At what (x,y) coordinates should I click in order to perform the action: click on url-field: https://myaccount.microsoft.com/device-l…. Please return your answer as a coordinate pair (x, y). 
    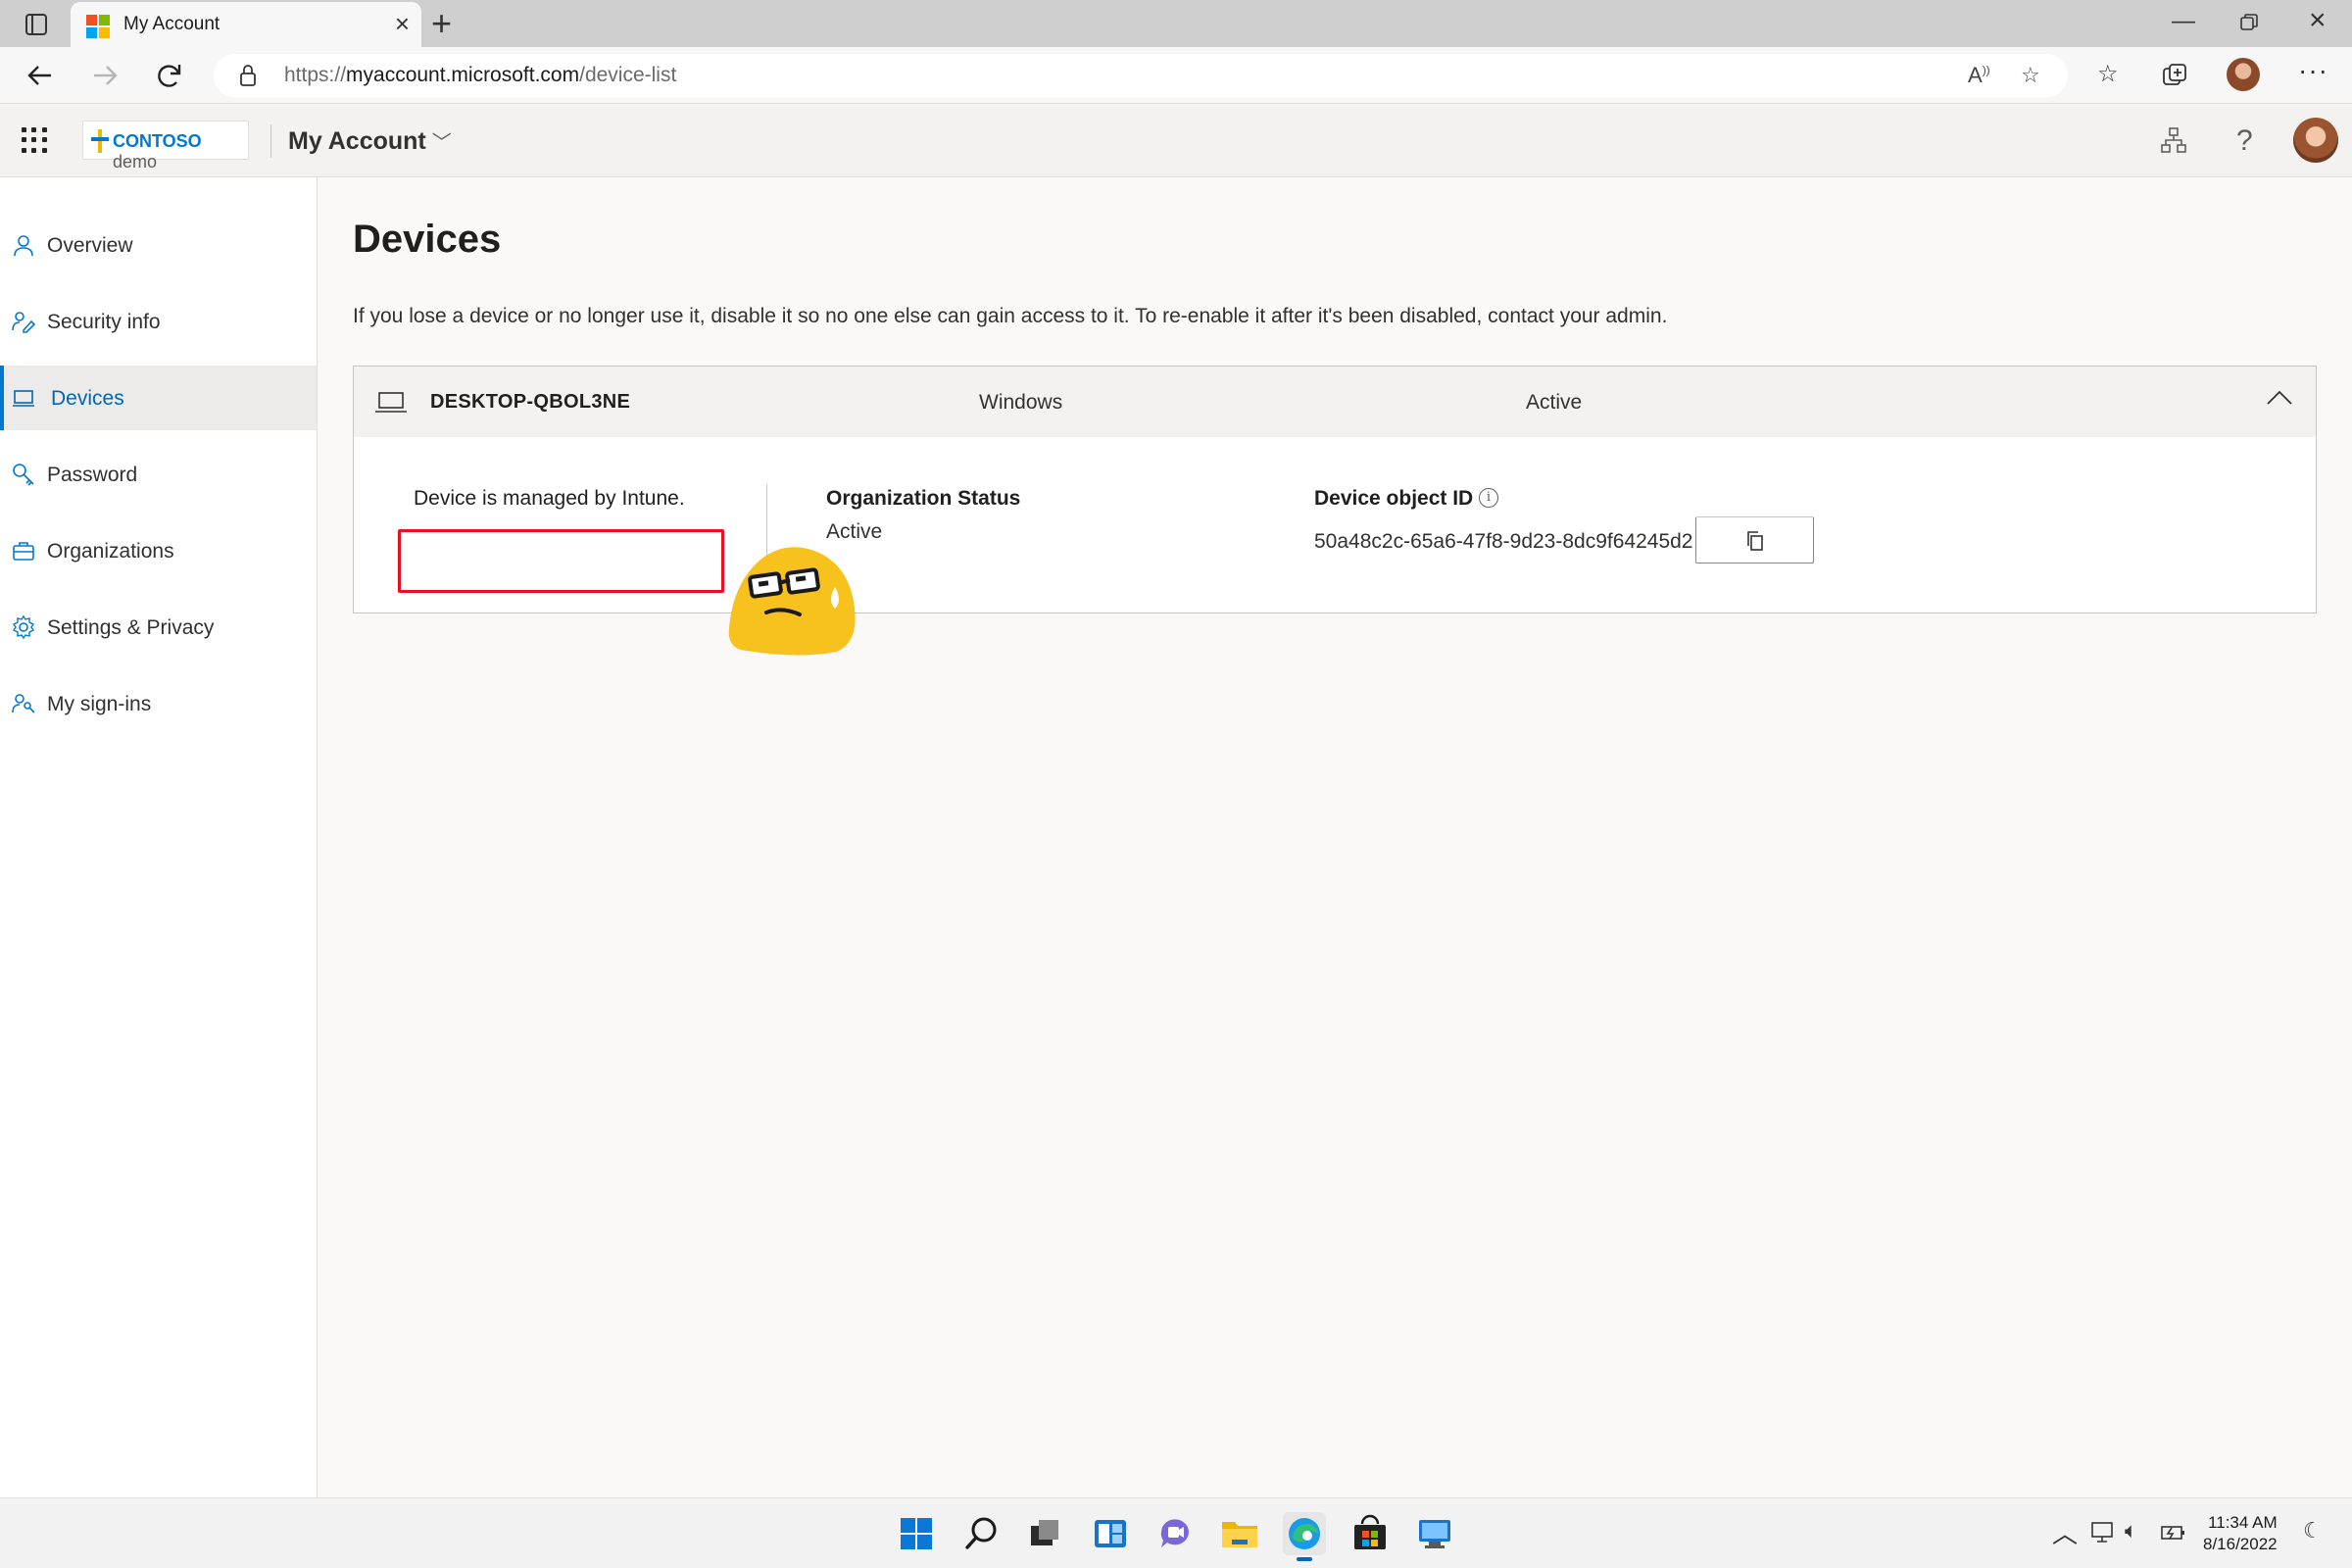
    Looking at the image, I should click on (1141, 75).